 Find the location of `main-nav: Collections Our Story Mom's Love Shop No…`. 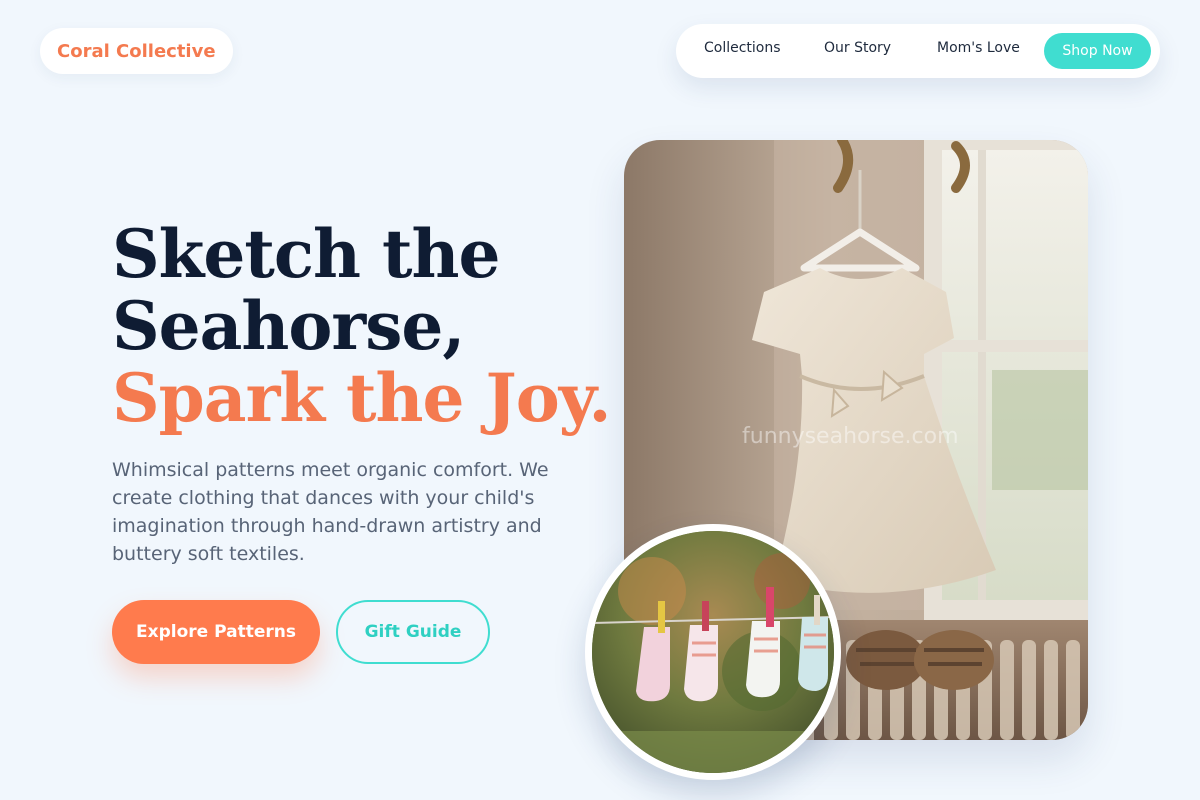

main-nav: Collections Our Story Mom's Love Shop No… is located at coordinates (918, 51).